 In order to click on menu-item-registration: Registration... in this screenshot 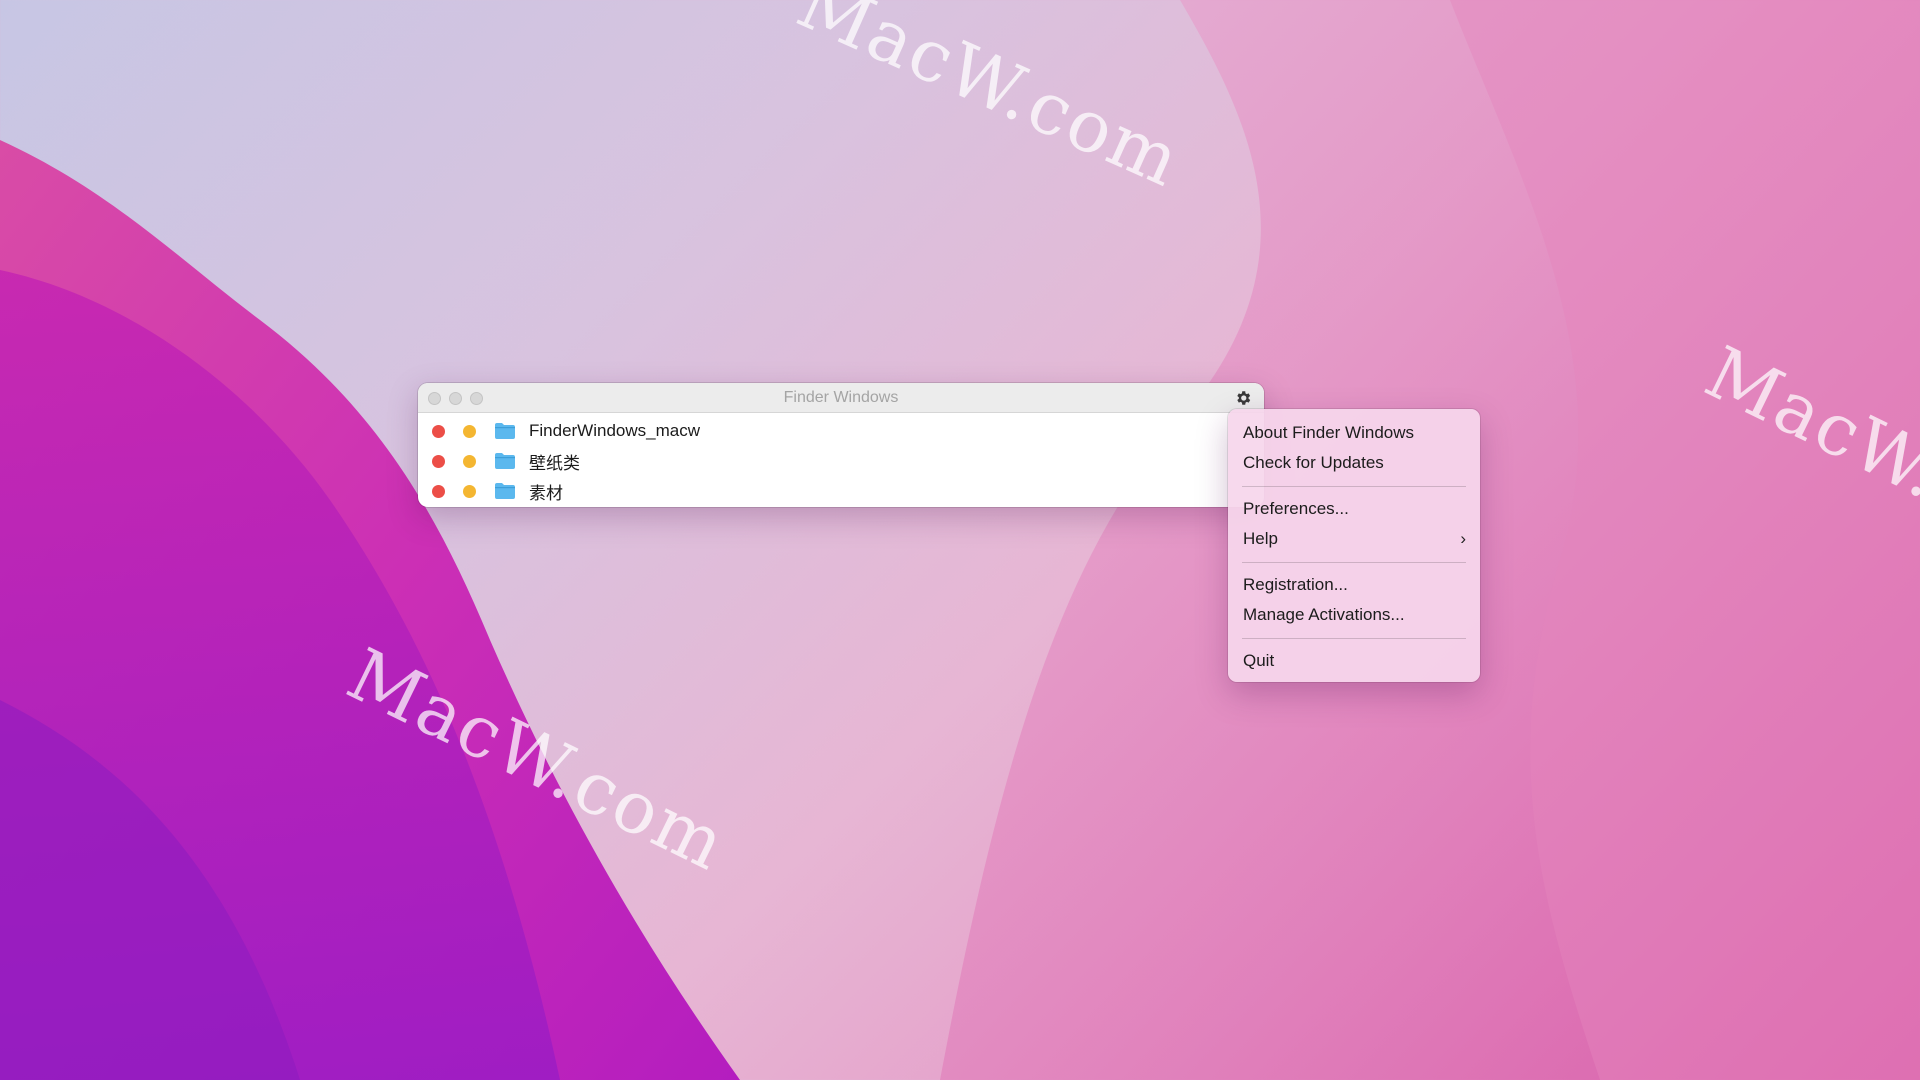, I will do `click(1354, 585)`.